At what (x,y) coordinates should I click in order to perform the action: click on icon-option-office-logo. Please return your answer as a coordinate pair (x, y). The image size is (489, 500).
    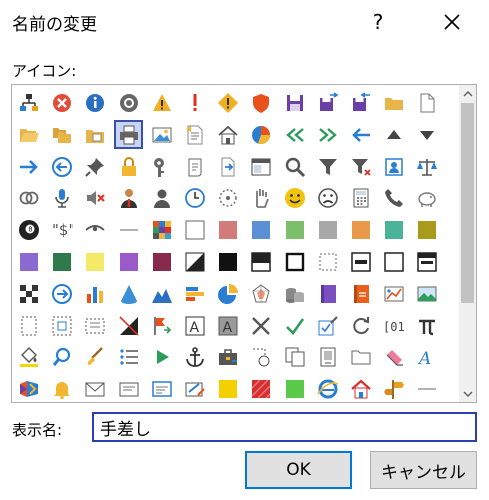
    Looking at the image, I should click on (28, 388).